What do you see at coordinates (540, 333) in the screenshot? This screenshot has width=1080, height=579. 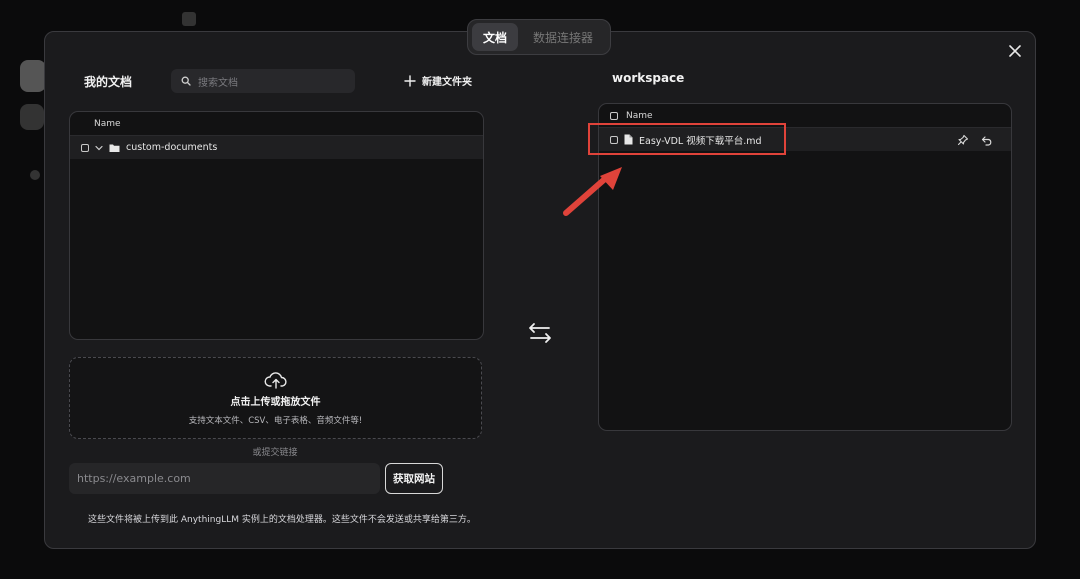 I see `swap-arrows-icon` at bounding box center [540, 333].